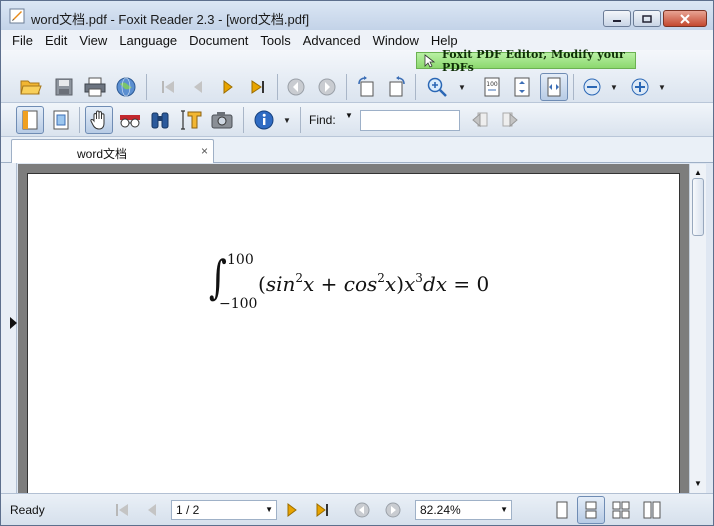 This screenshot has height=526, width=714. I want to click on last-page-icon, so click(322, 510).